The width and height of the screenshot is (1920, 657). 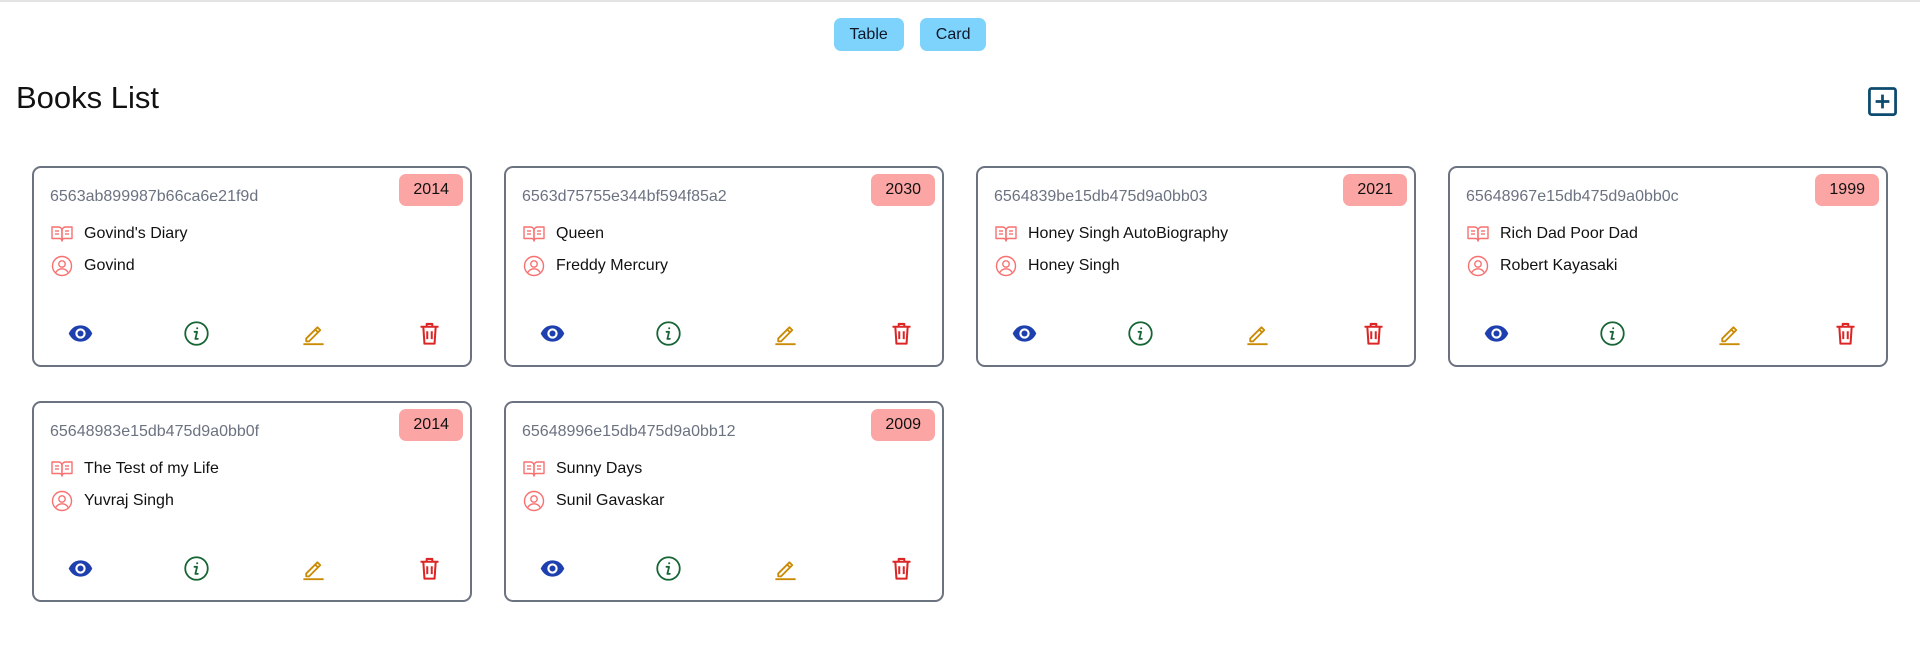 What do you see at coordinates (129, 500) in the screenshot?
I see `book-author: Yuvraj Singh` at bounding box center [129, 500].